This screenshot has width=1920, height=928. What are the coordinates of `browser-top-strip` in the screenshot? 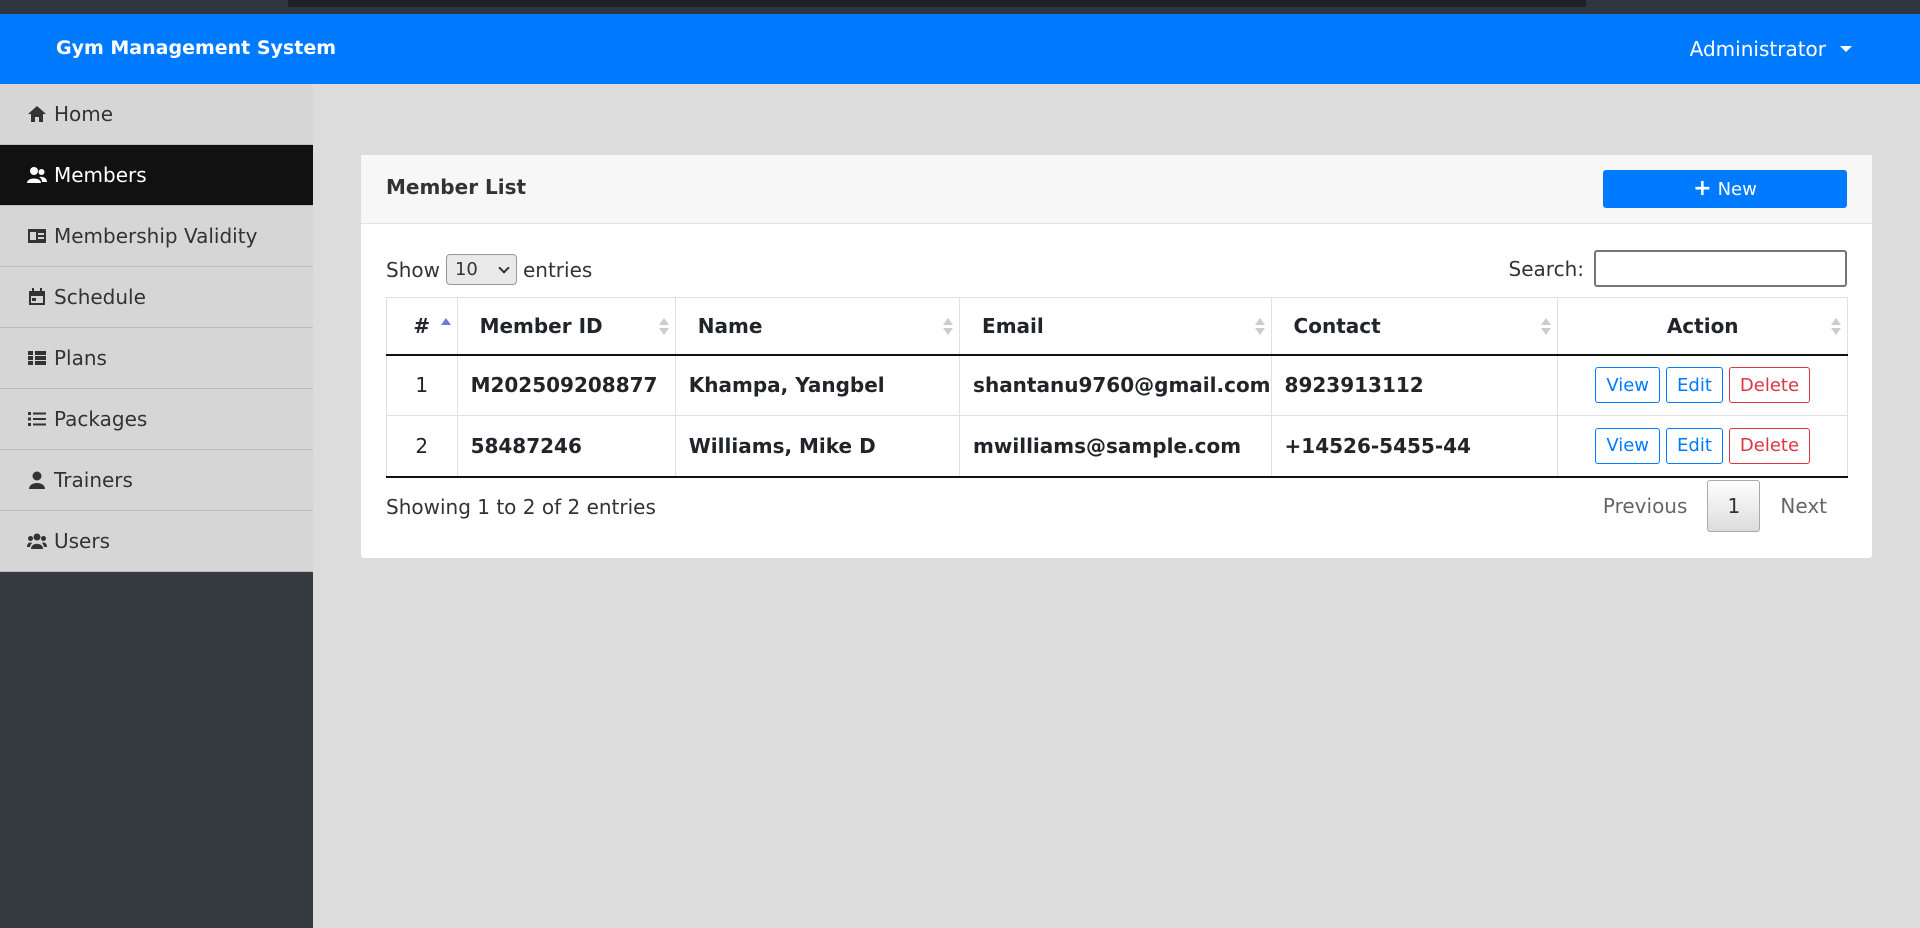 It's located at (960, 7).